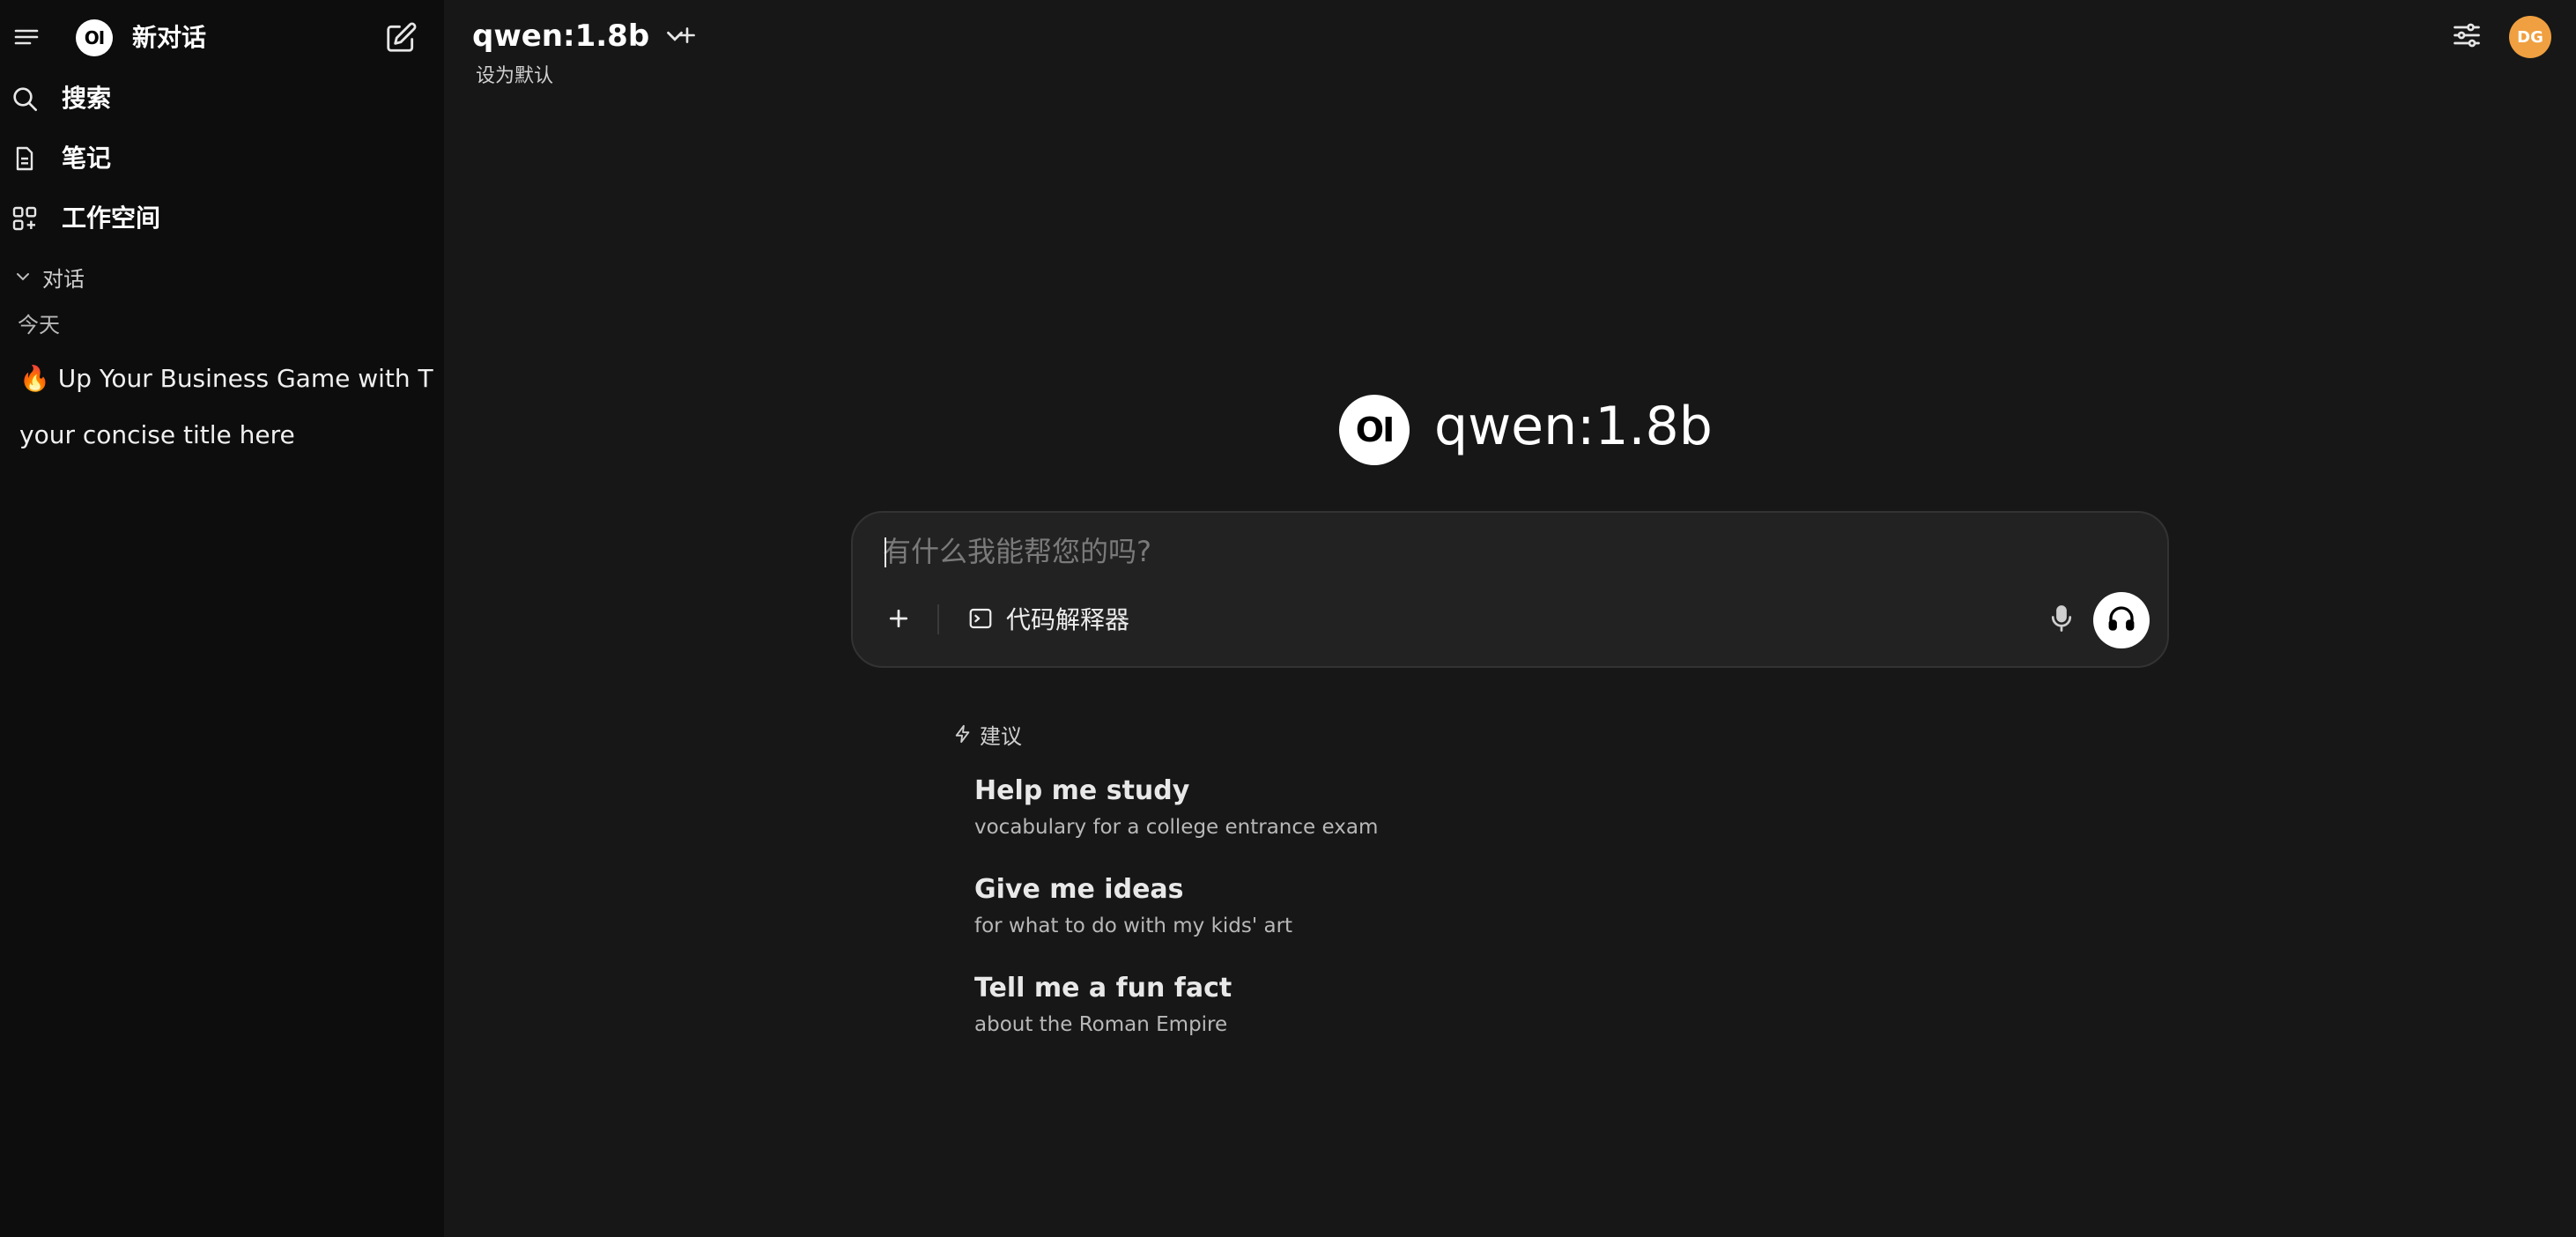 This screenshot has height=1237, width=2576. I want to click on bolt-icon, so click(963, 734).